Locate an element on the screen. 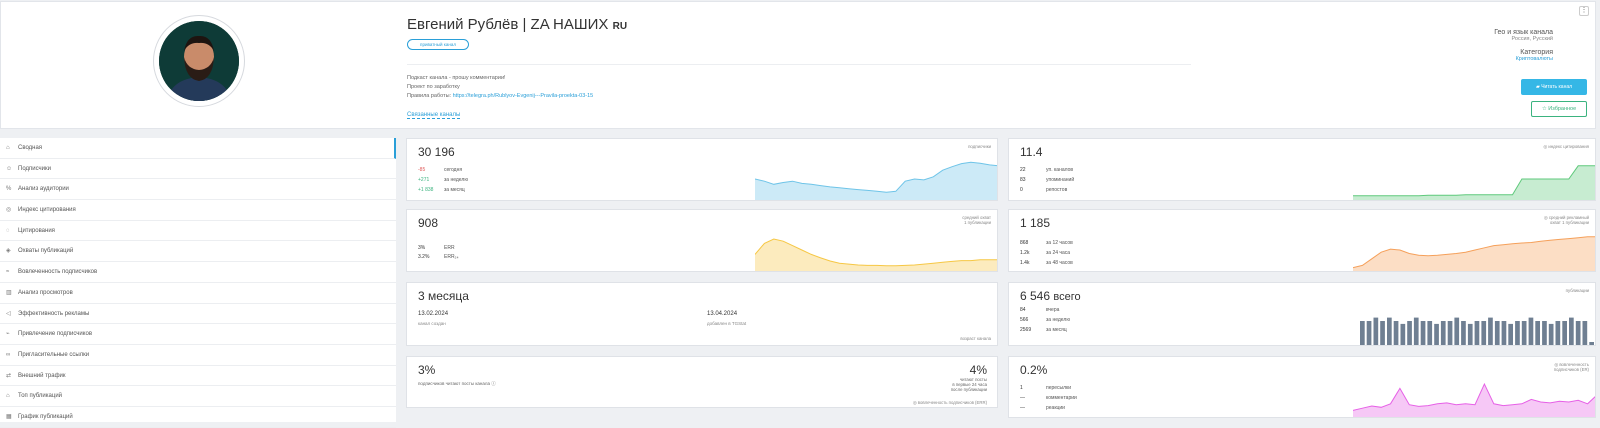 This screenshot has width=1600, height=428. category-block: Категория Криптовалюты is located at coordinates (1534, 55).